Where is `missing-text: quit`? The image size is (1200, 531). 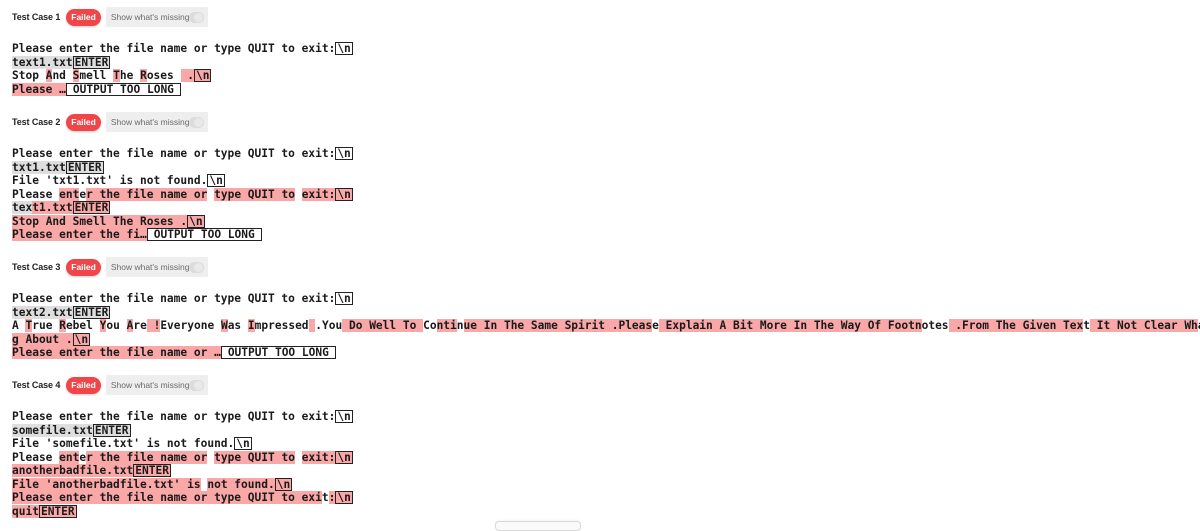
missing-text: quit is located at coordinates (25, 511).